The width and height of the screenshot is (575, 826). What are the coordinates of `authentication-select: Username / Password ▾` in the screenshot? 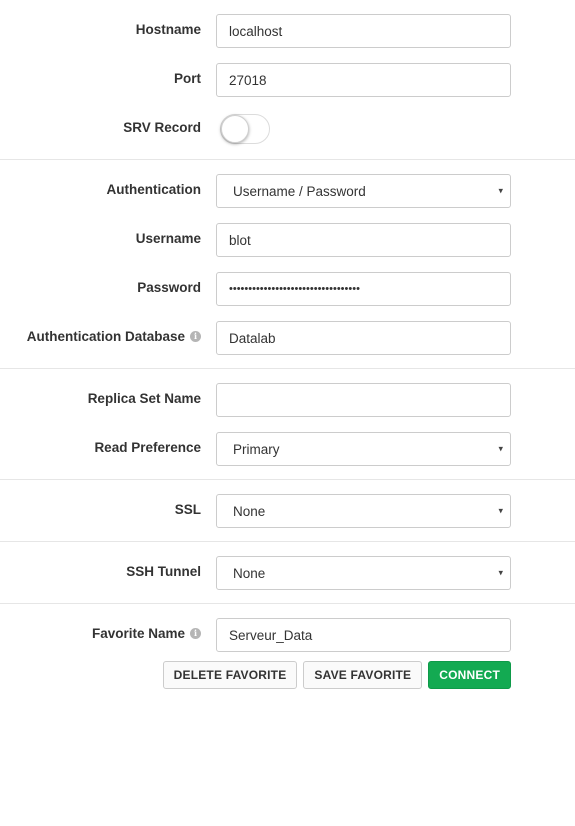 It's located at (363, 191).